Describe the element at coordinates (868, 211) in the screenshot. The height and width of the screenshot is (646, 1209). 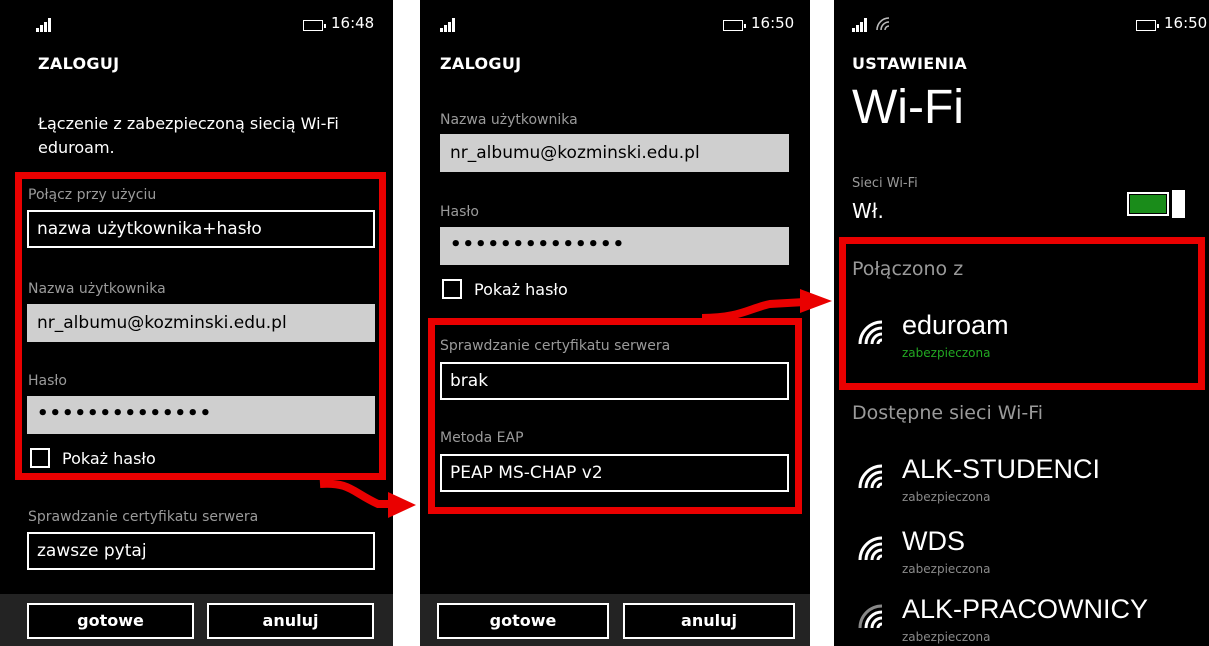
I see `wifi-state: Wł.` at that location.